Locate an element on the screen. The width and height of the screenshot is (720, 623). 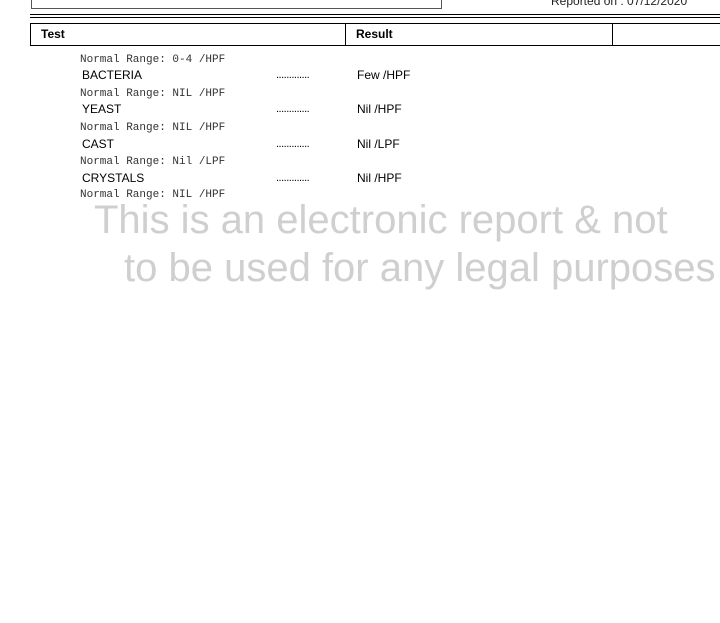
reported-on-label: Reported on is located at coordinates (584, 4).